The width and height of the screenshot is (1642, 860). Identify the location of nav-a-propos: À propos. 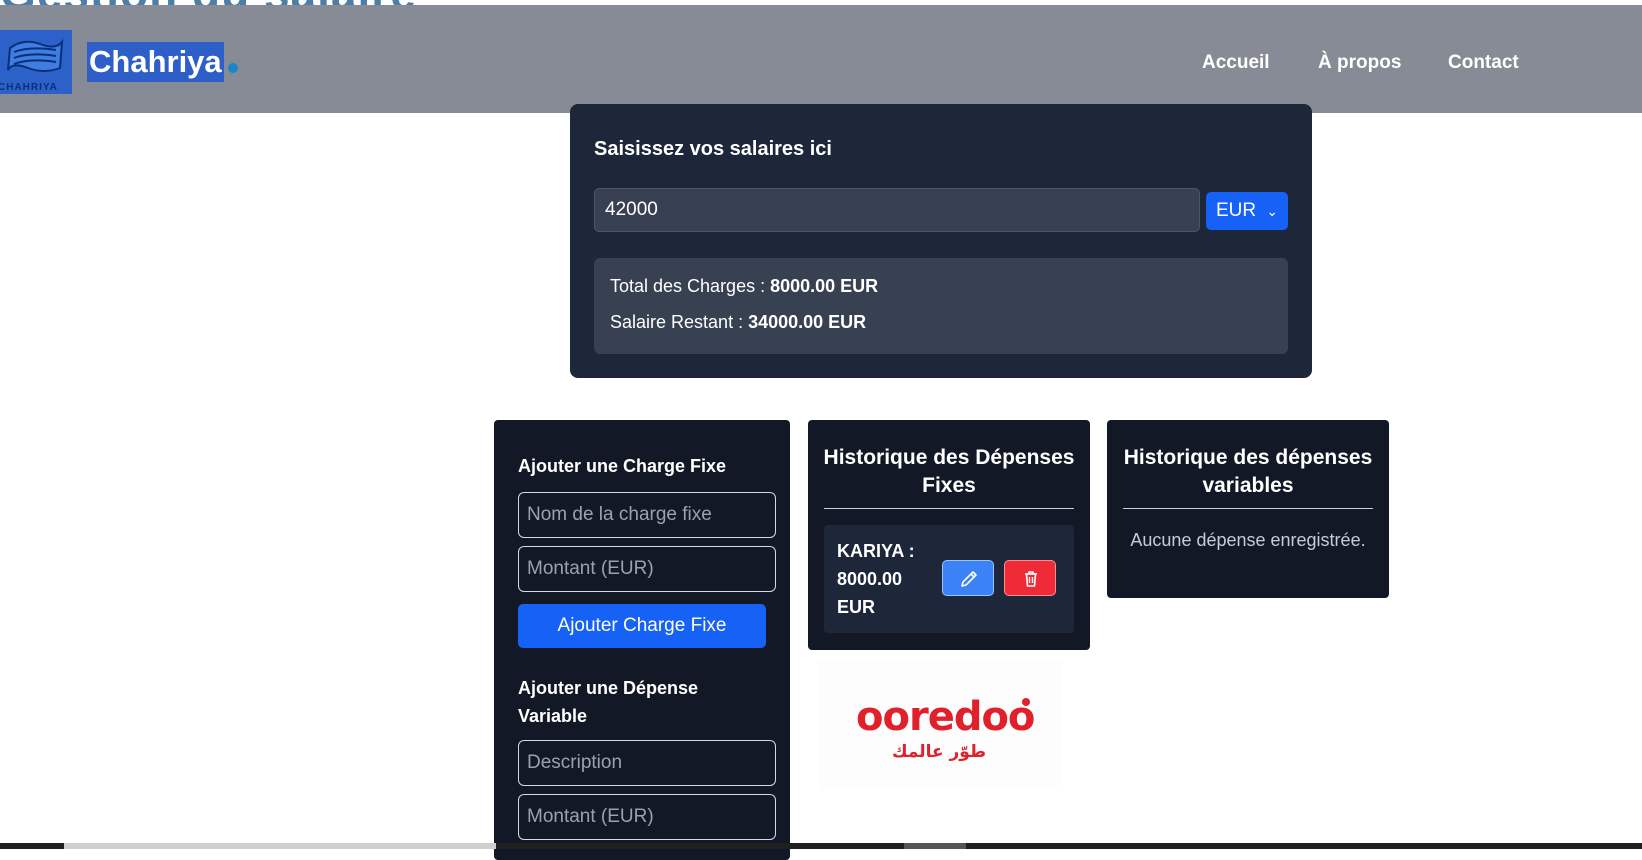
(1359, 63).